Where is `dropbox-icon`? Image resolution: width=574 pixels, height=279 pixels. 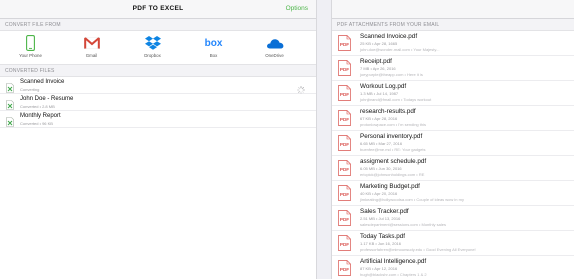
dropbox-icon is located at coordinates (152, 43).